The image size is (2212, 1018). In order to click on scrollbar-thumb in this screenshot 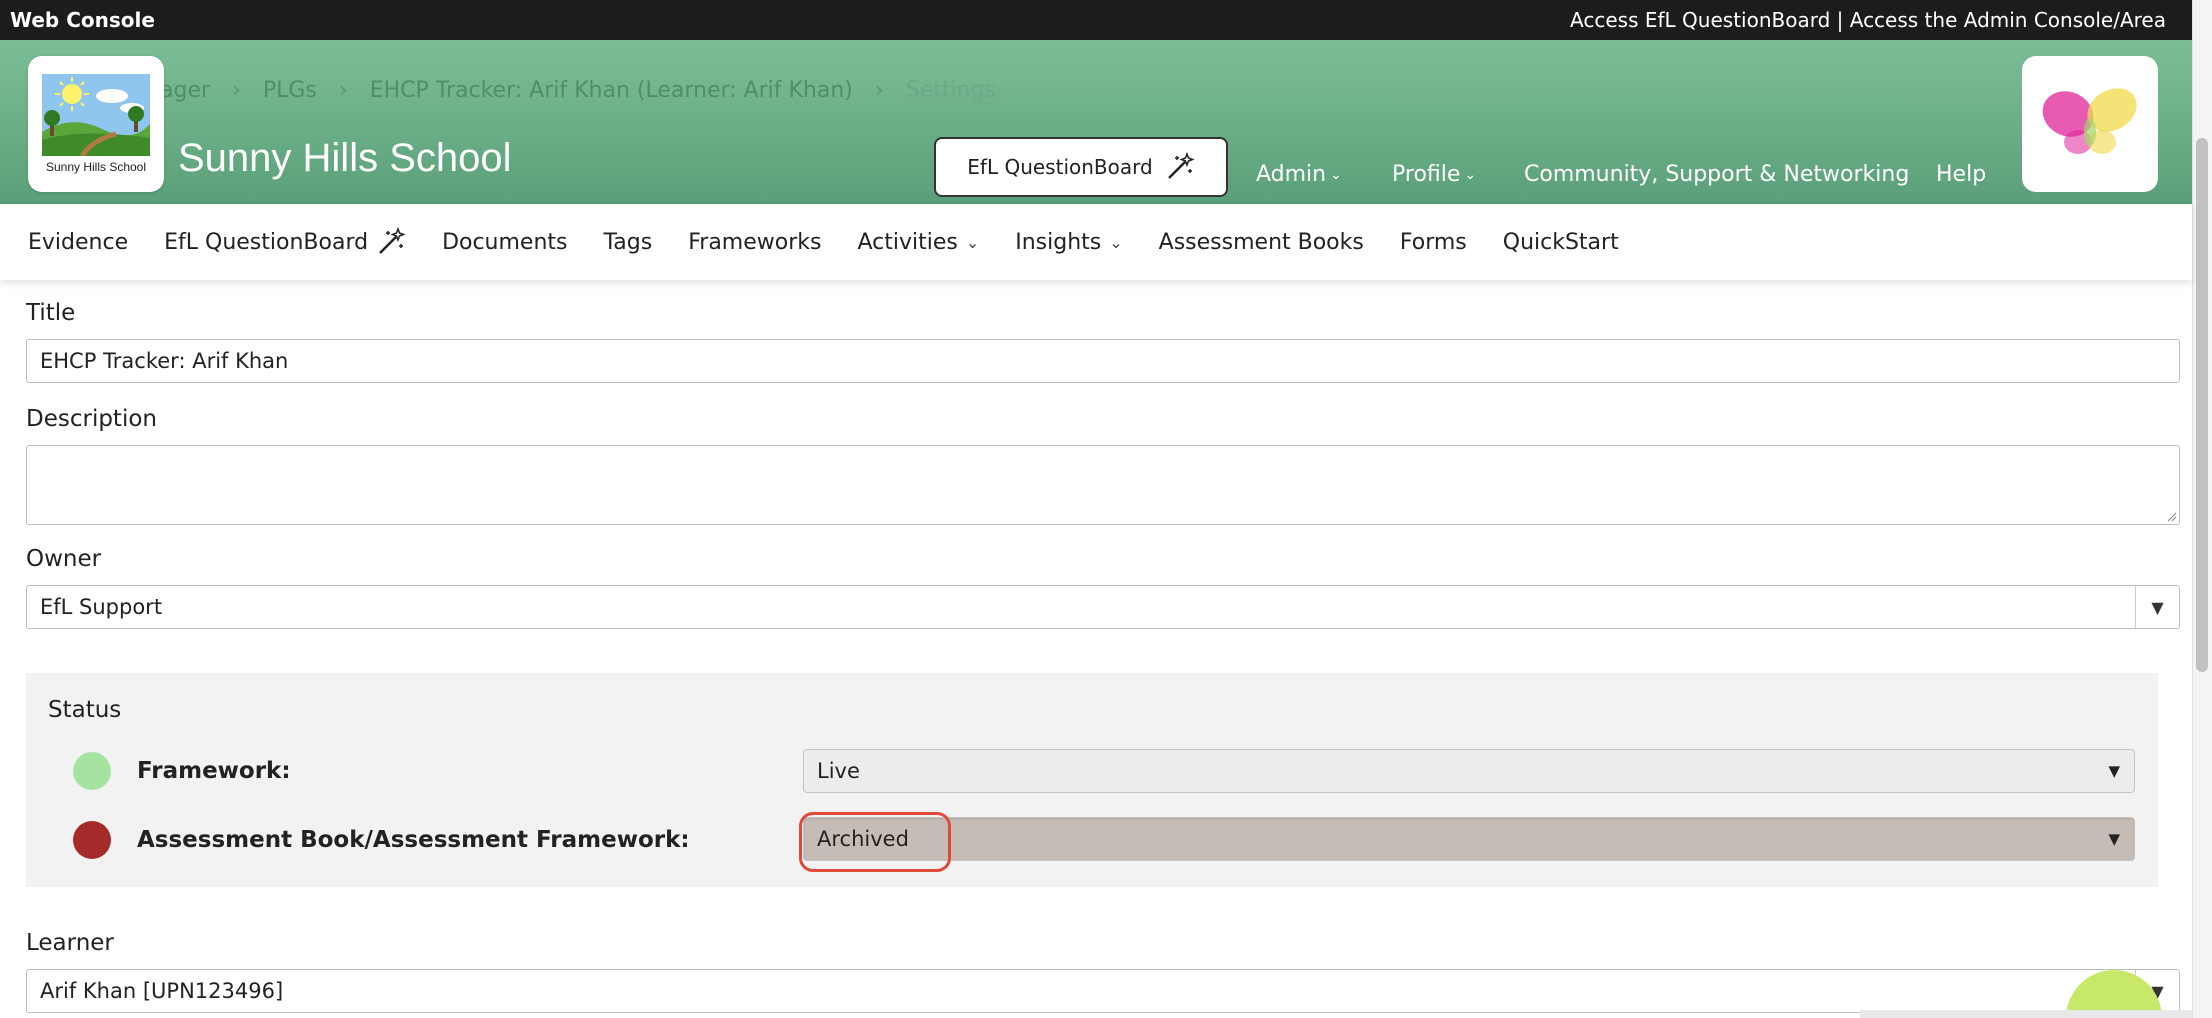, I will do `click(2202, 405)`.